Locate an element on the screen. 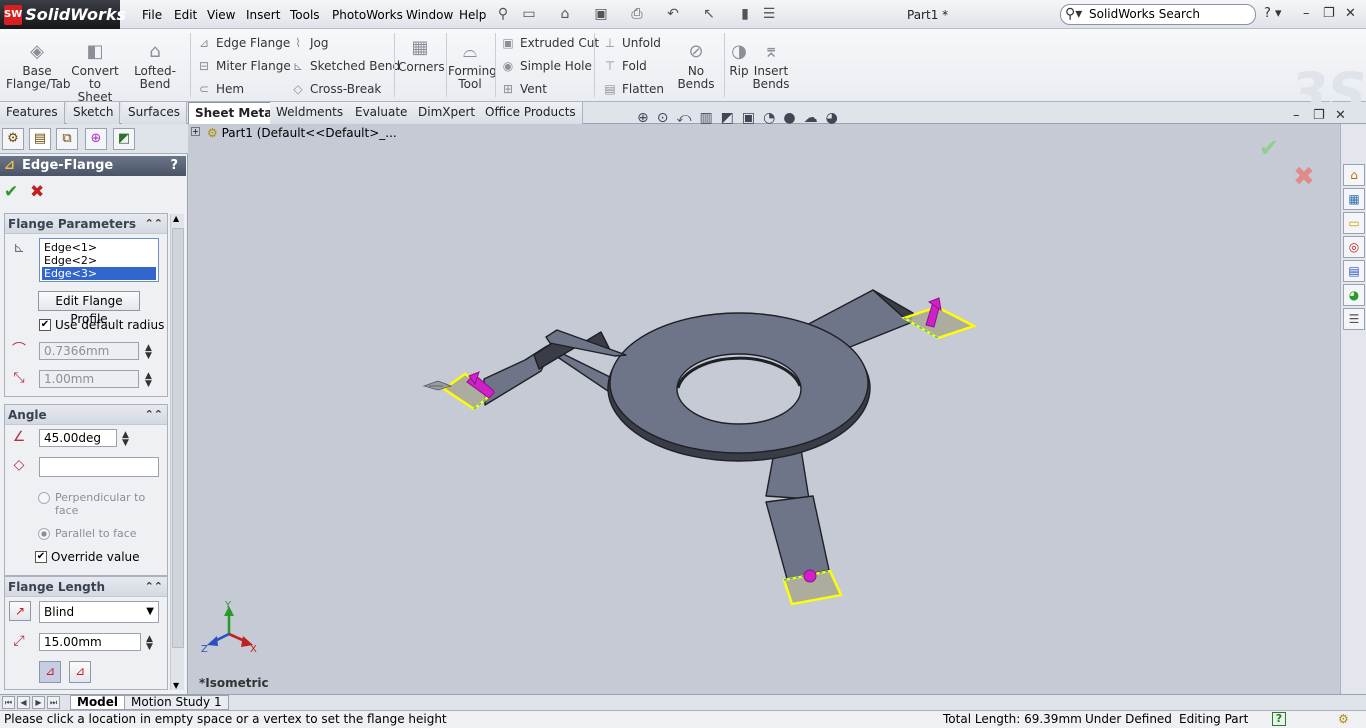 The width and height of the screenshot is (1366, 728). menu-edit: Edit is located at coordinates (185, 15).